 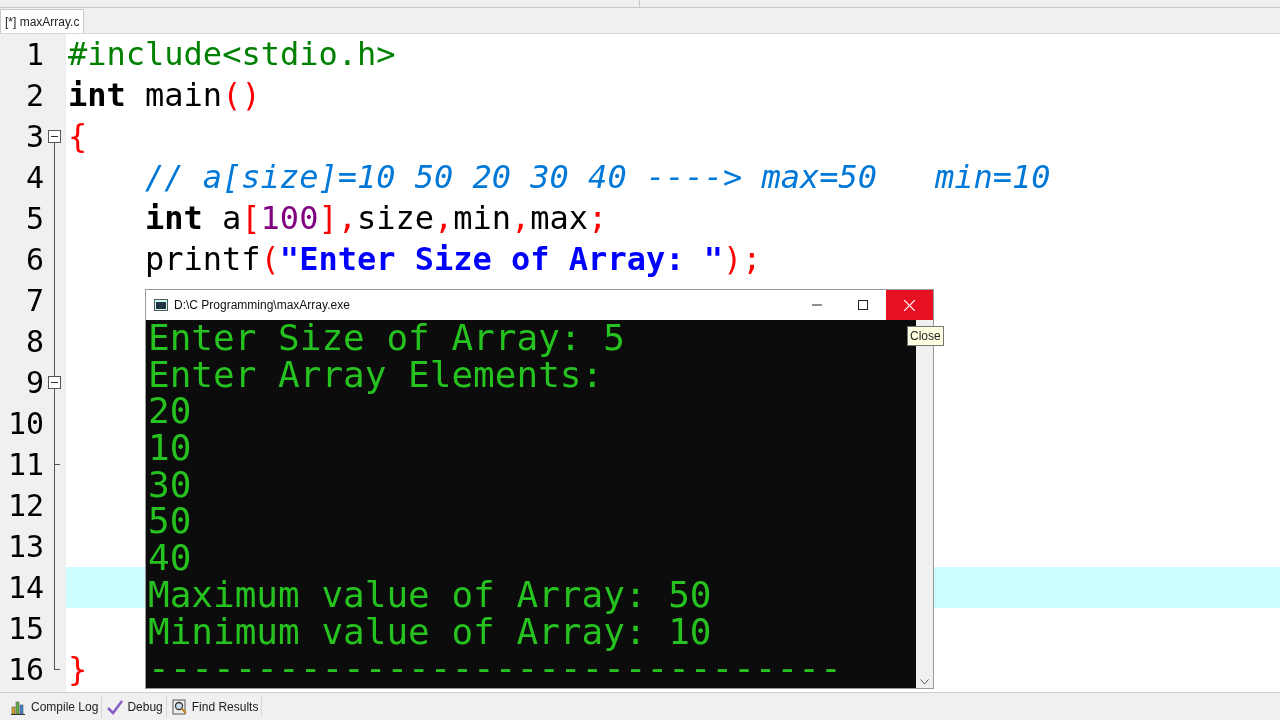 I want to click on tooltip: Close, so click(x=925, y=336).